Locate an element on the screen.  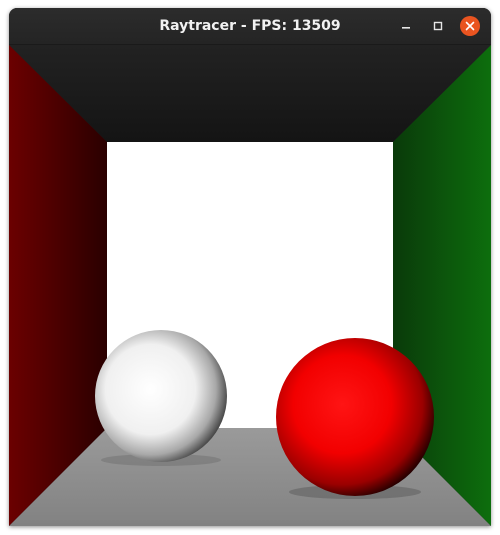
red-sphere is located at coordinates (355, 417).